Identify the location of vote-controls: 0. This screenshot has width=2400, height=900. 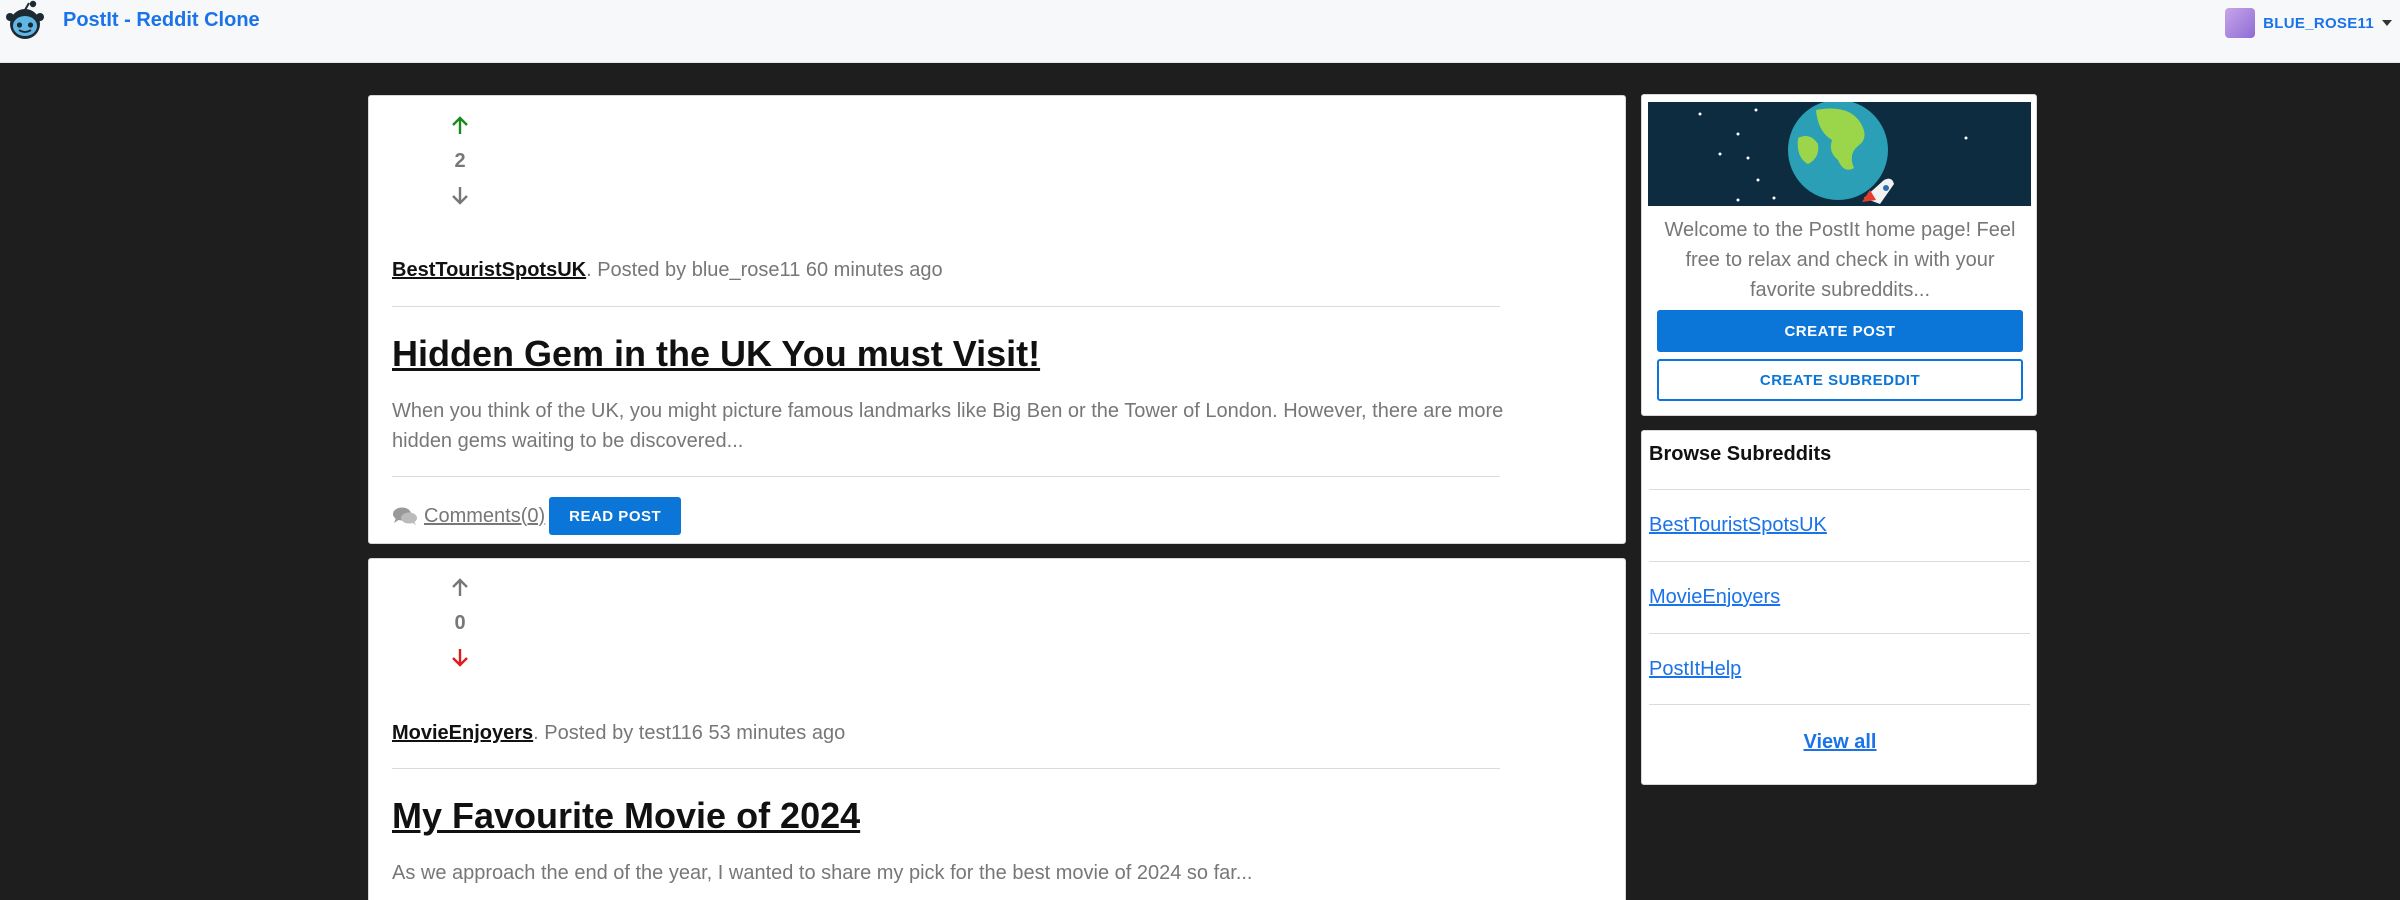
(460, 622).